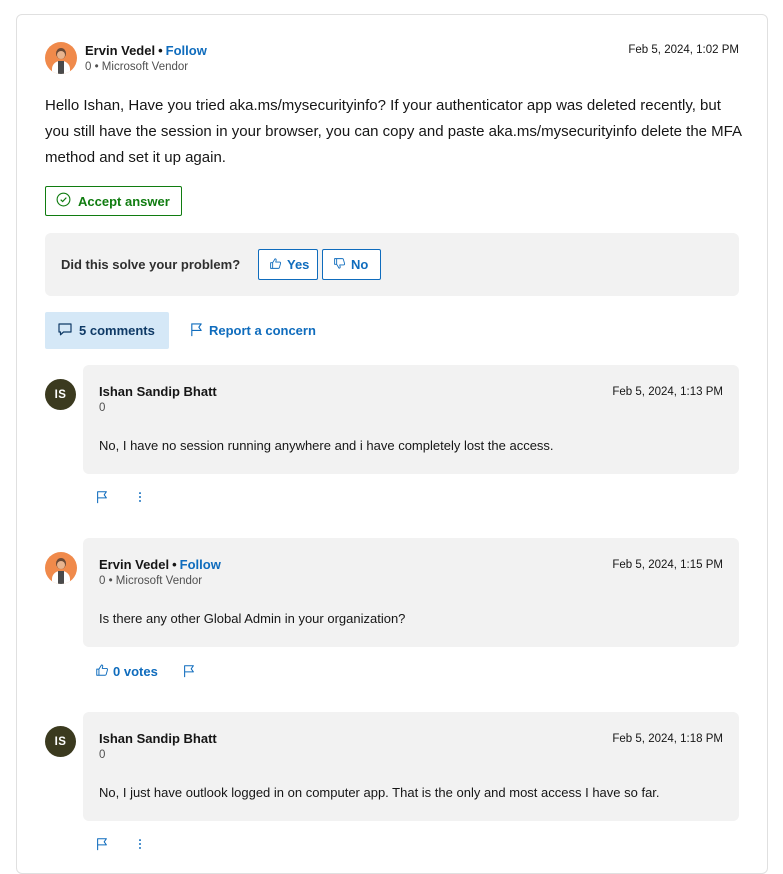 The height and width of the screenshot is (874, 783). What do you see at coordinates (360, 264) in the screenshot?
I see `no-label: No` at bounding box center [360, 264].